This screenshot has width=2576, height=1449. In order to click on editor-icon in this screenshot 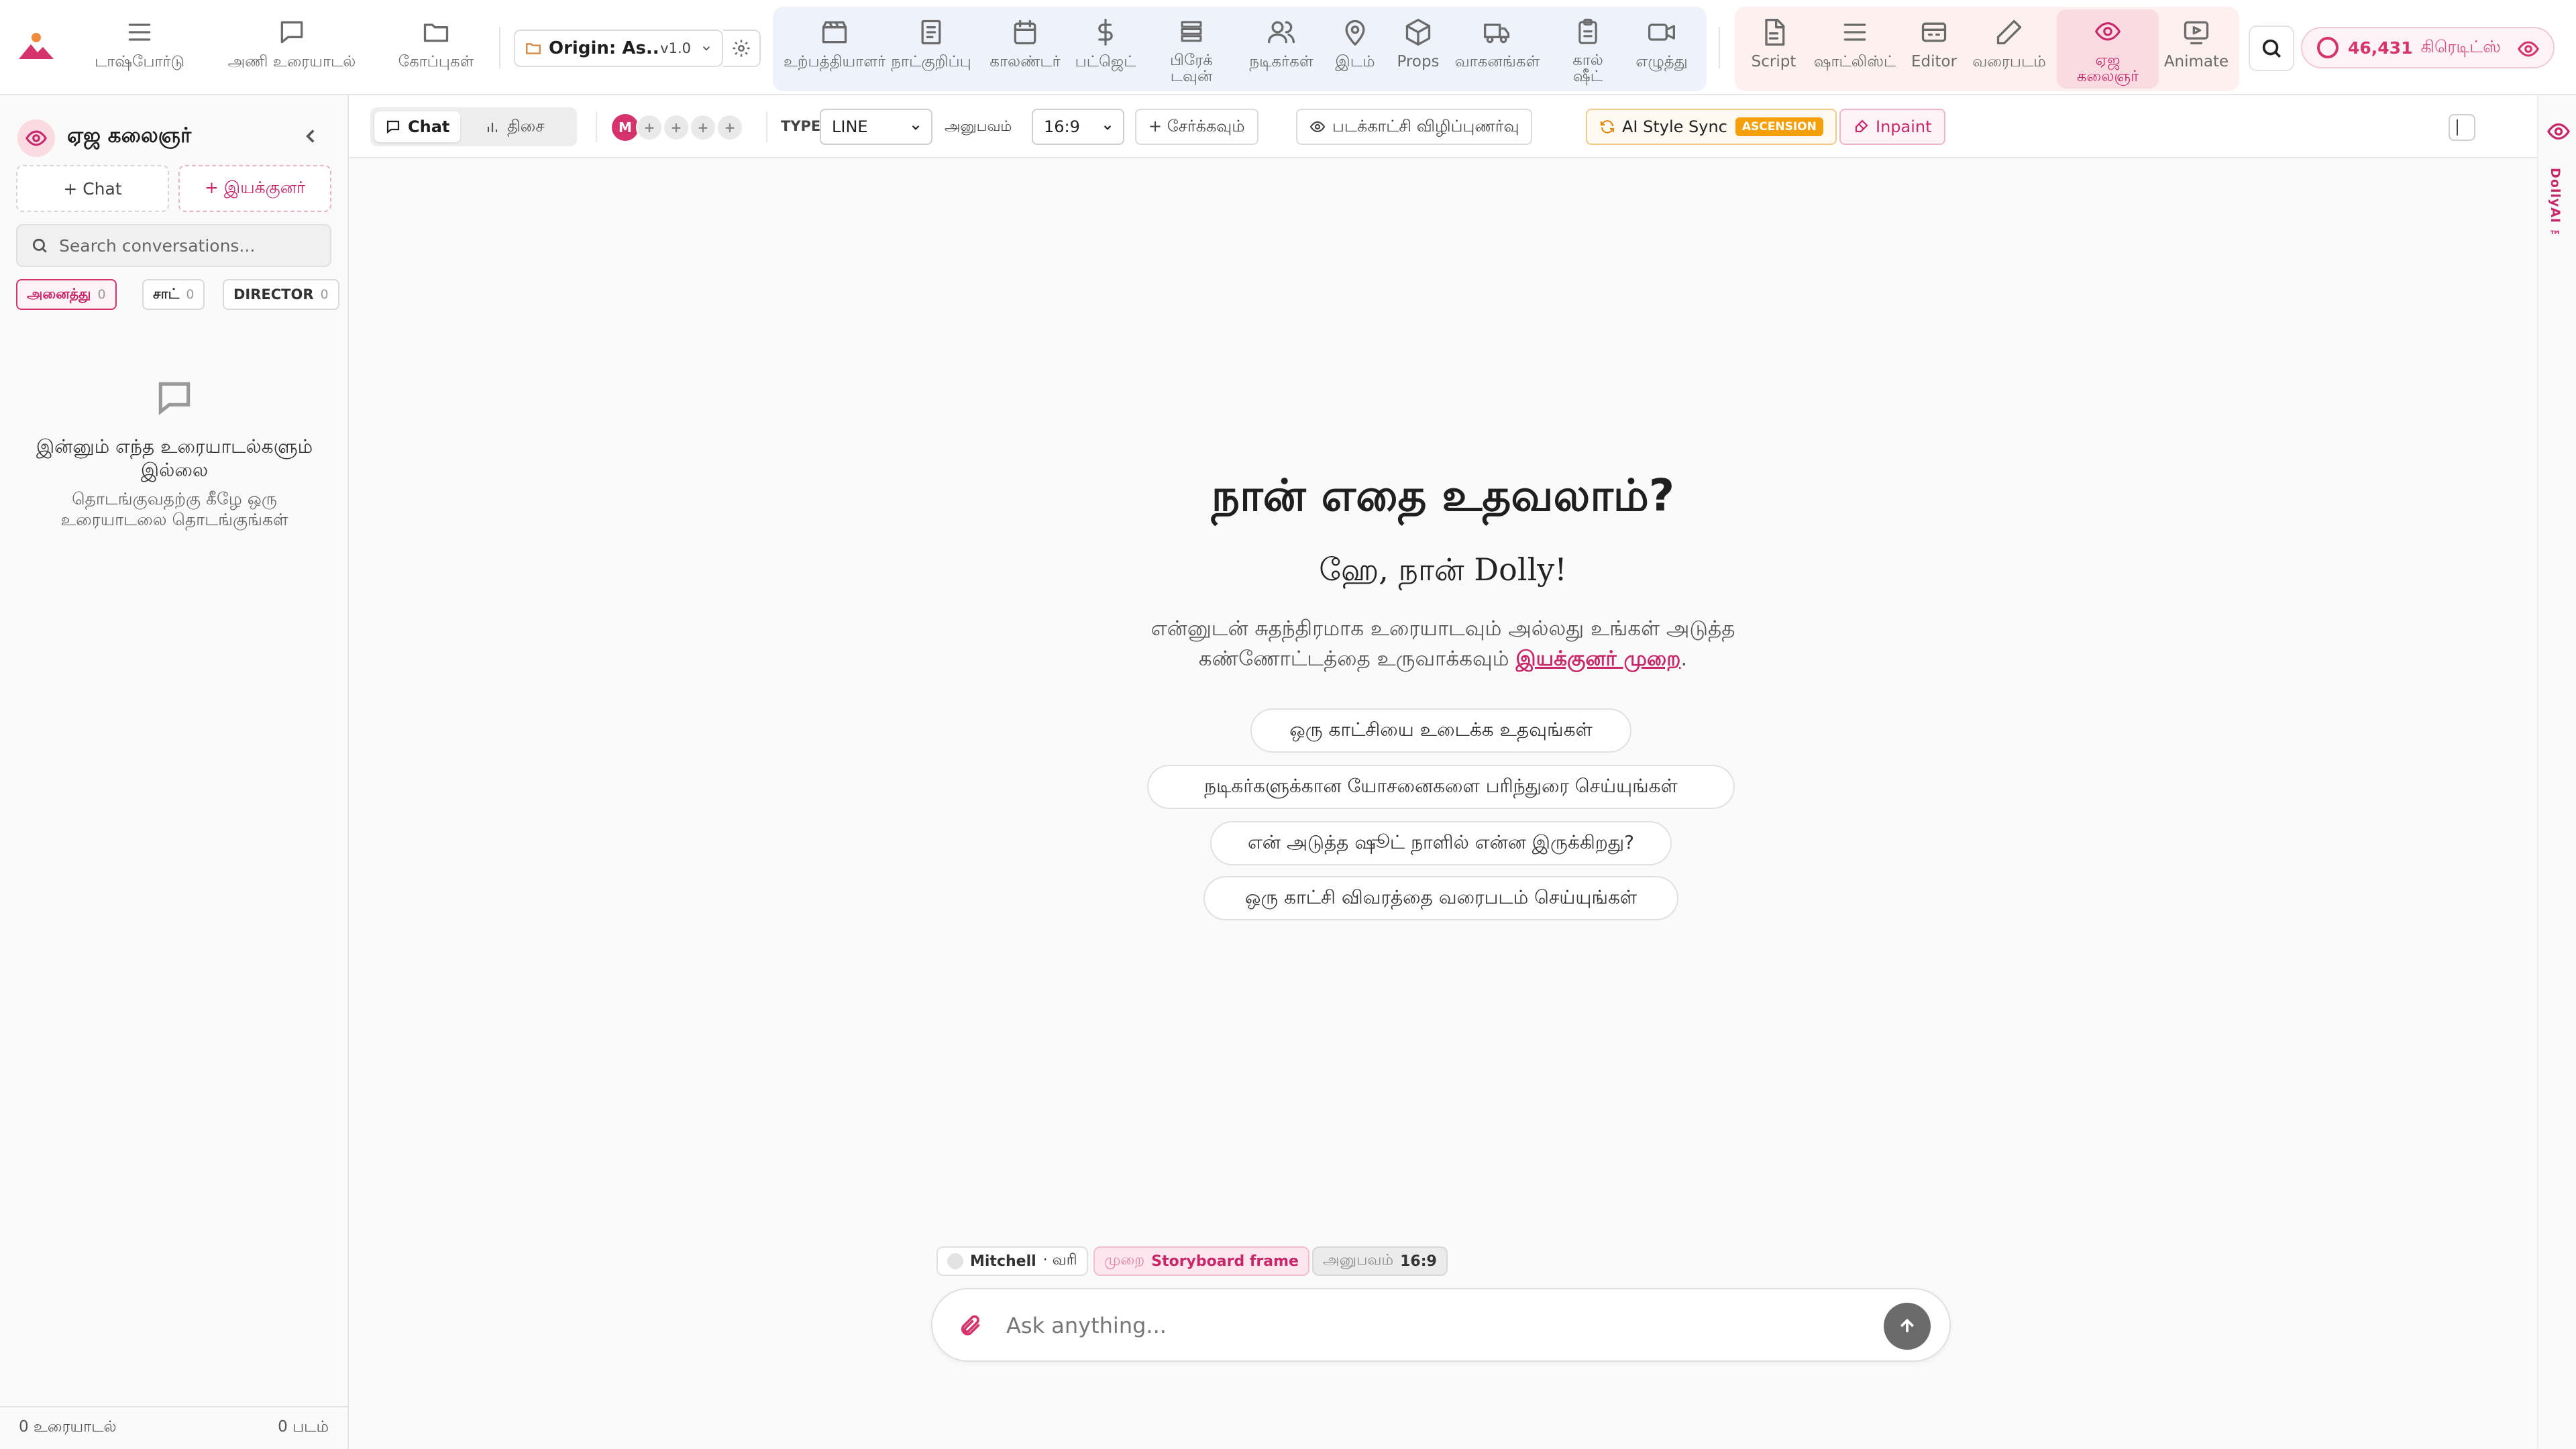, I will do `click(1934, 32)`.